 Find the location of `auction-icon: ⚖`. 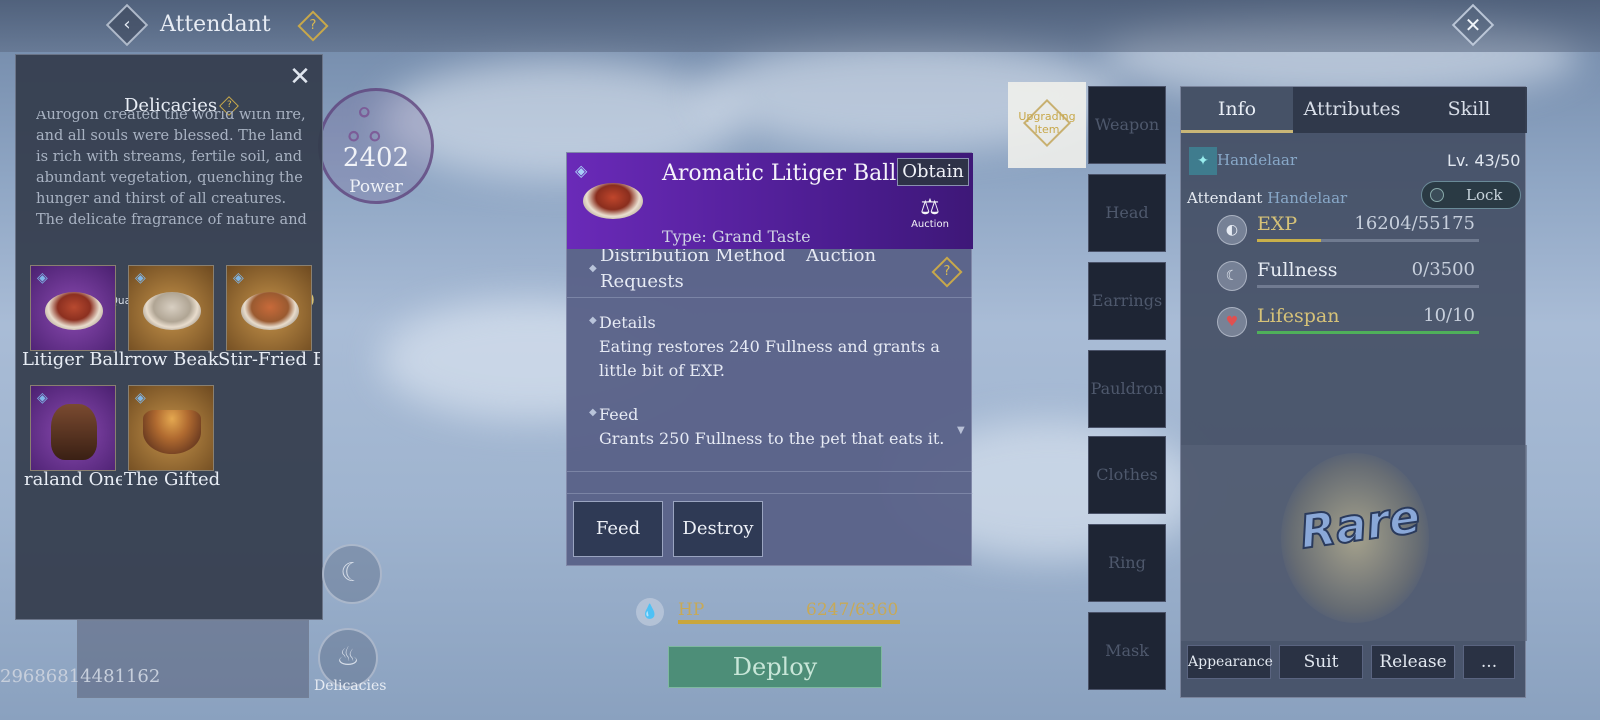

auction-icon: ⚖ is located at coordinates (930, 207).